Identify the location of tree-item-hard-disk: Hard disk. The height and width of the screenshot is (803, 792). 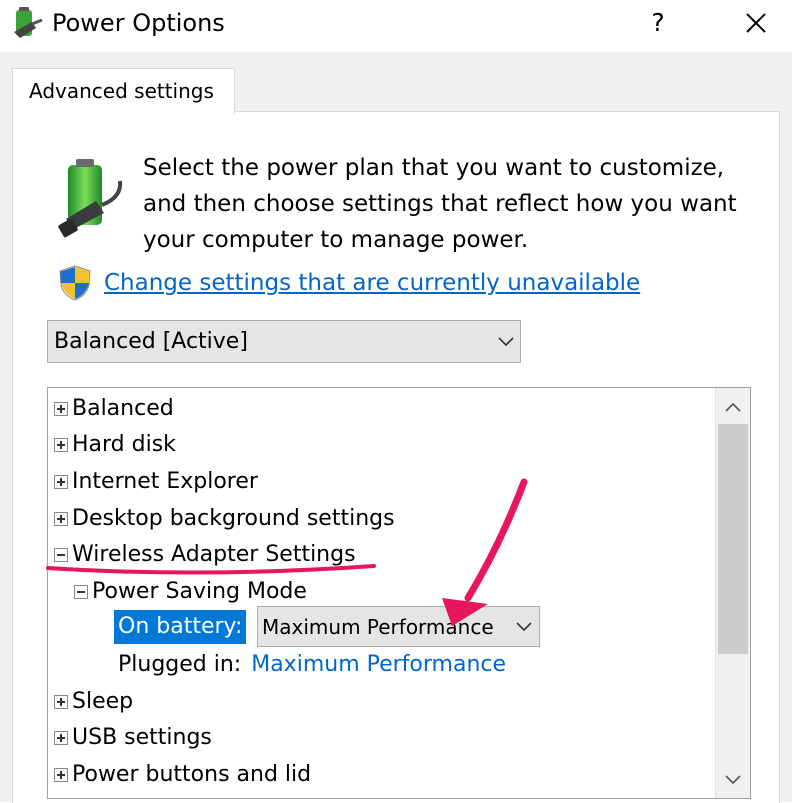
(115, 445).